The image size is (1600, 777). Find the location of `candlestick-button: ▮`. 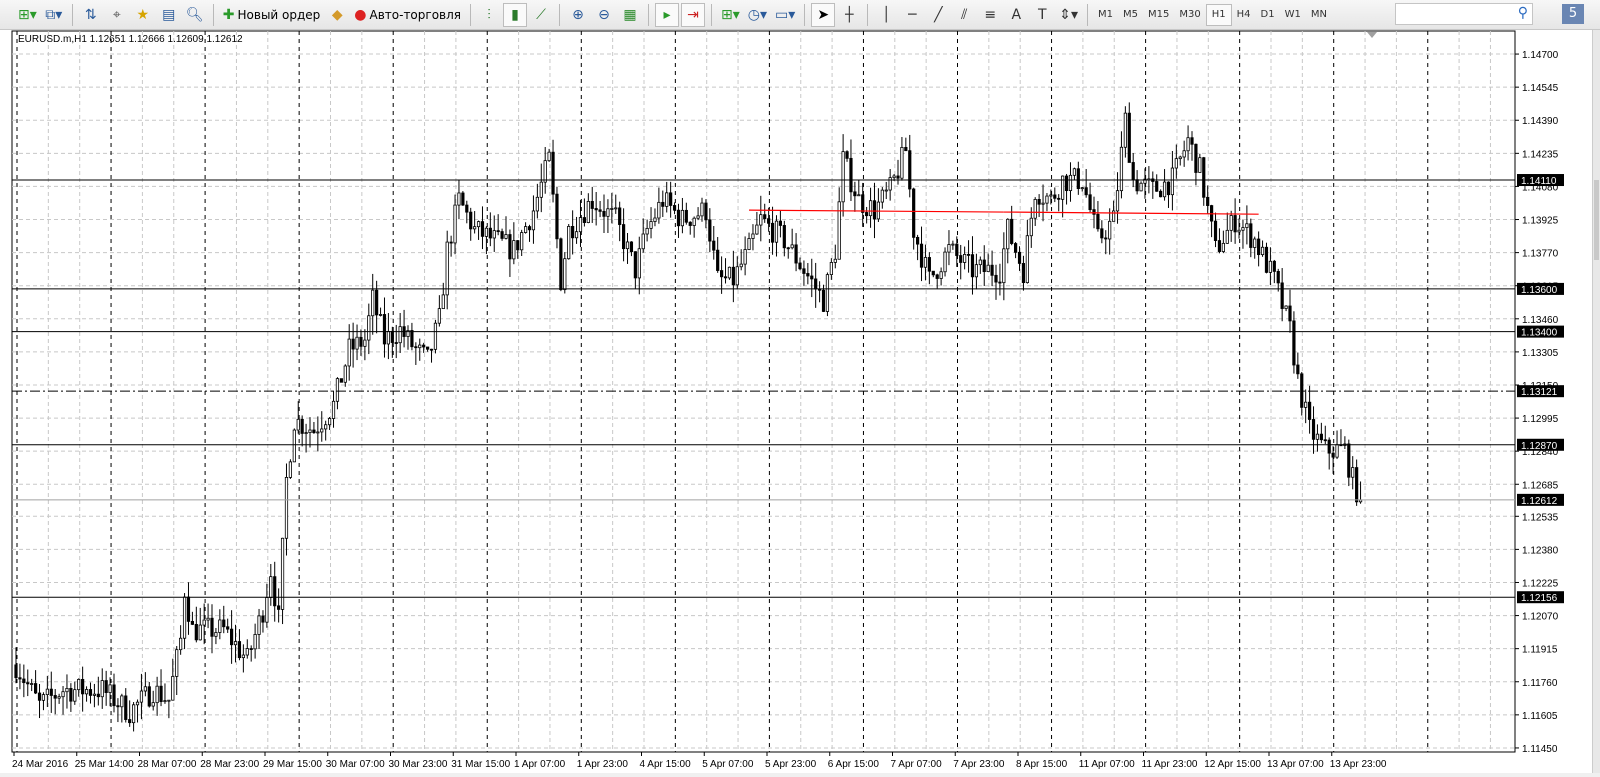

candlestick-button: ▮ is located at coordinates (515, 14).